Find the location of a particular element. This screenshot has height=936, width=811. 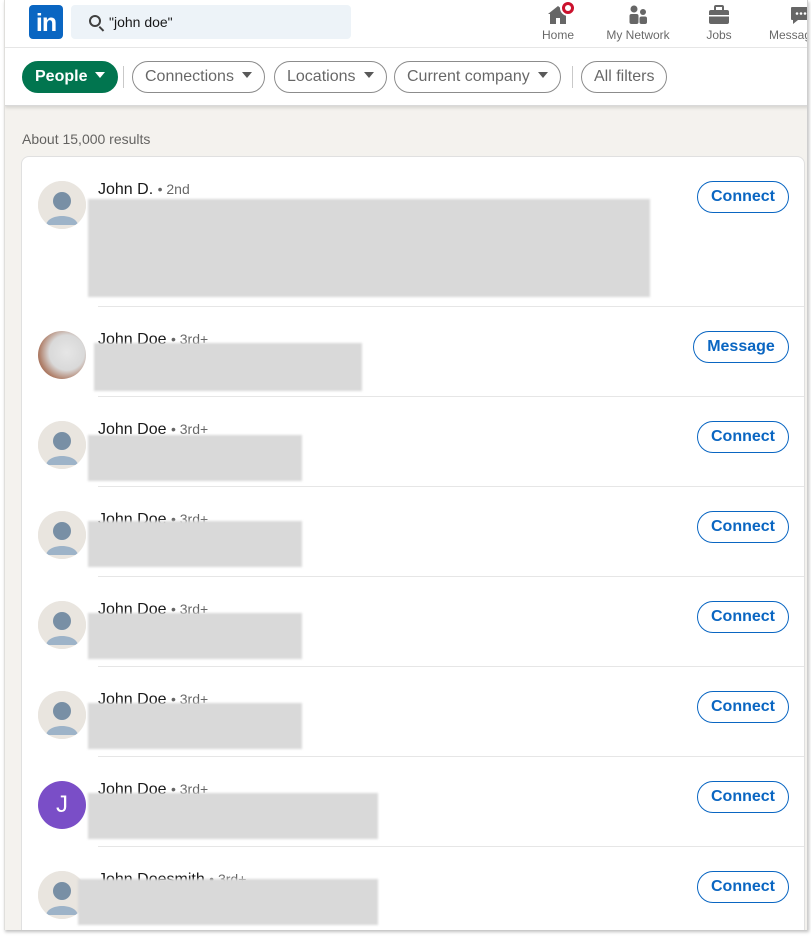

filter-all-filters-label: All filters is located at coordinates (624, 76).